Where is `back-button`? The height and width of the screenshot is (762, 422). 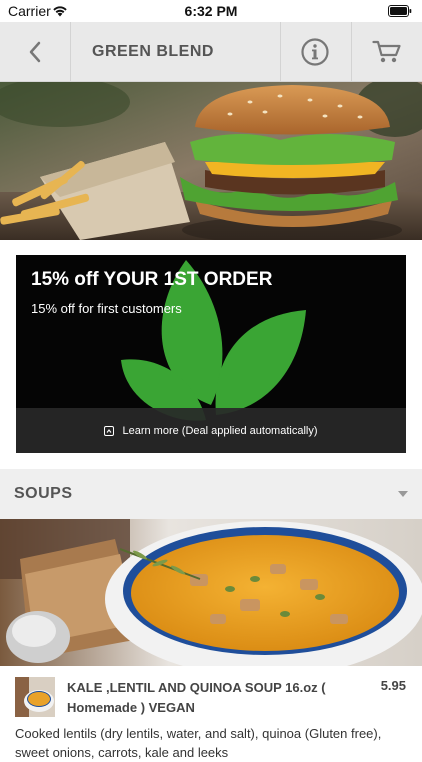 back-button is located at coordinates (35, 51).